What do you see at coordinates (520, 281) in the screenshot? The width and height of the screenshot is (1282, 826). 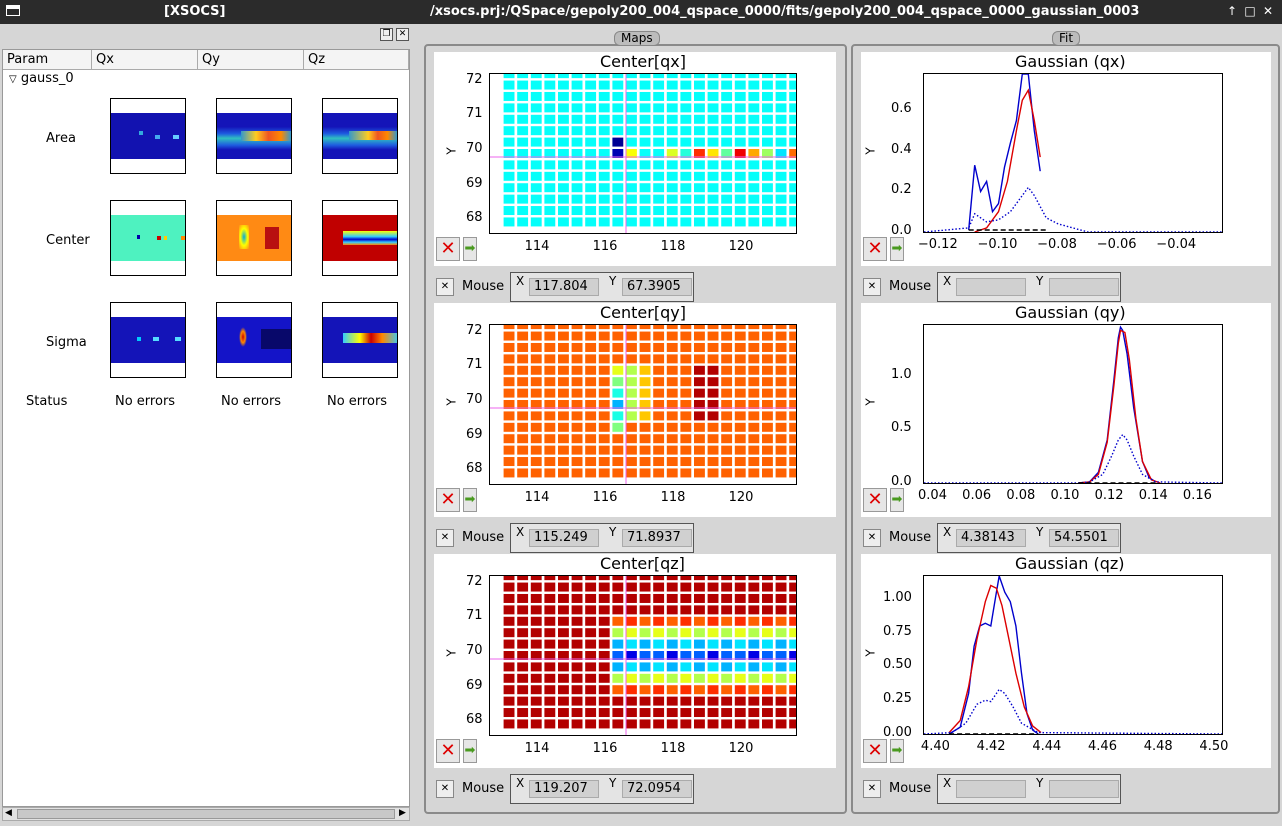 I see `mouse-x-label: X` at bounding box center [520, 281].